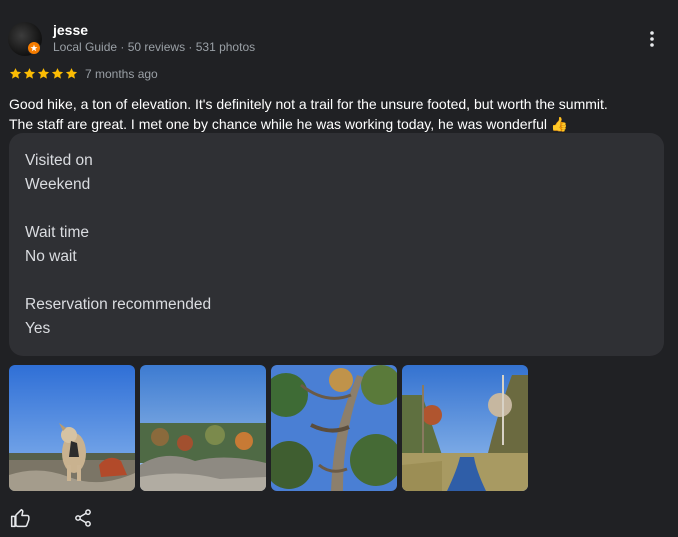 This screenshot has height=537, width=678. I want to click on photo-dog-summit, so click(72, 428).